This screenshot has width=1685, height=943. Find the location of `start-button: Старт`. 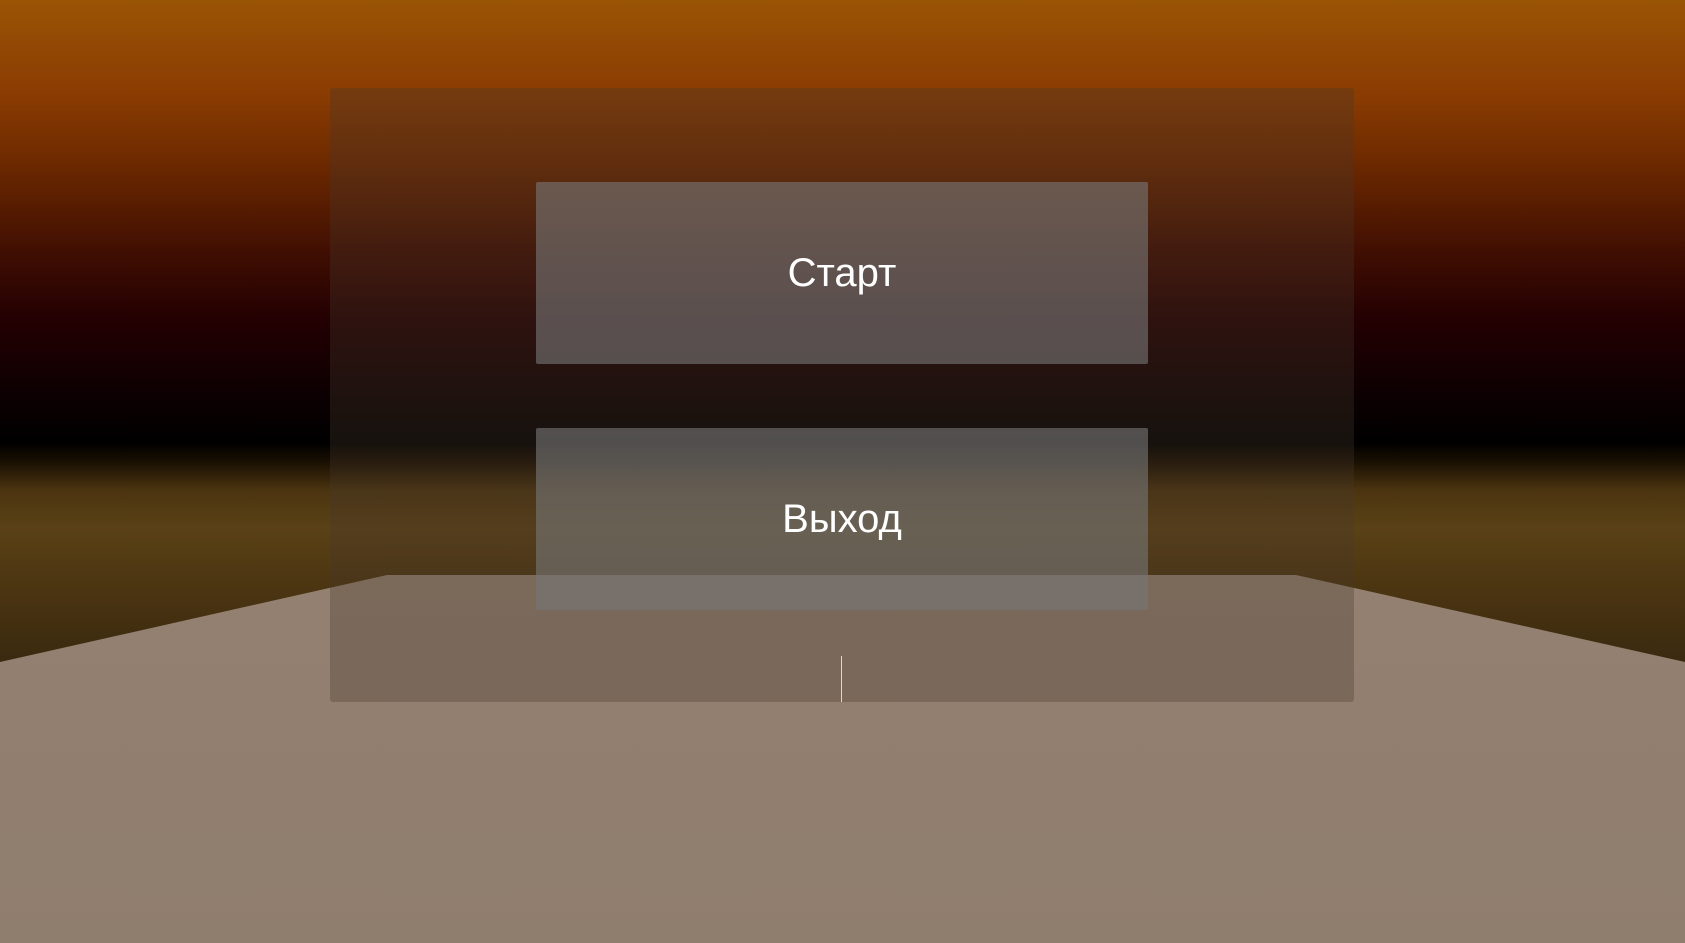

start-button: Старт is located at coordinates (842, 273).